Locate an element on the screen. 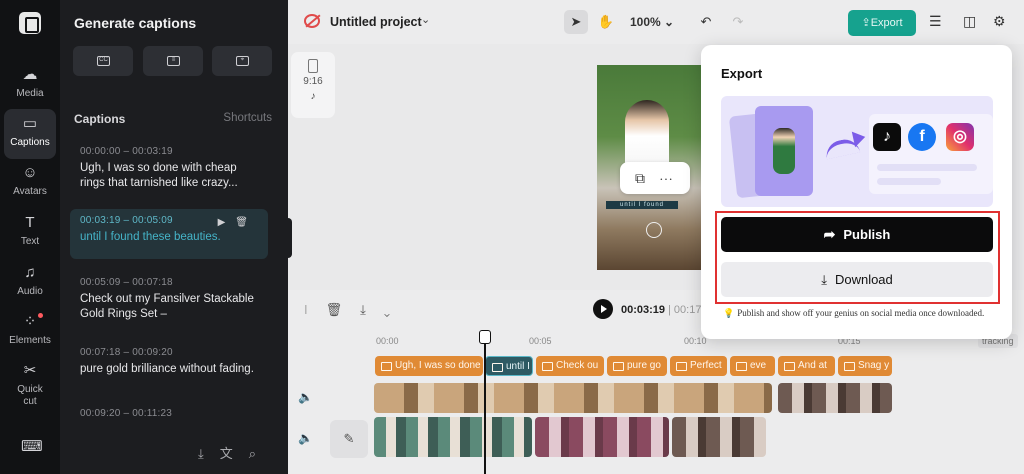 The width and height of the screenshot is (1024, 474). shortcuts-link: Shortcuts is located at coordinates (247, 118).